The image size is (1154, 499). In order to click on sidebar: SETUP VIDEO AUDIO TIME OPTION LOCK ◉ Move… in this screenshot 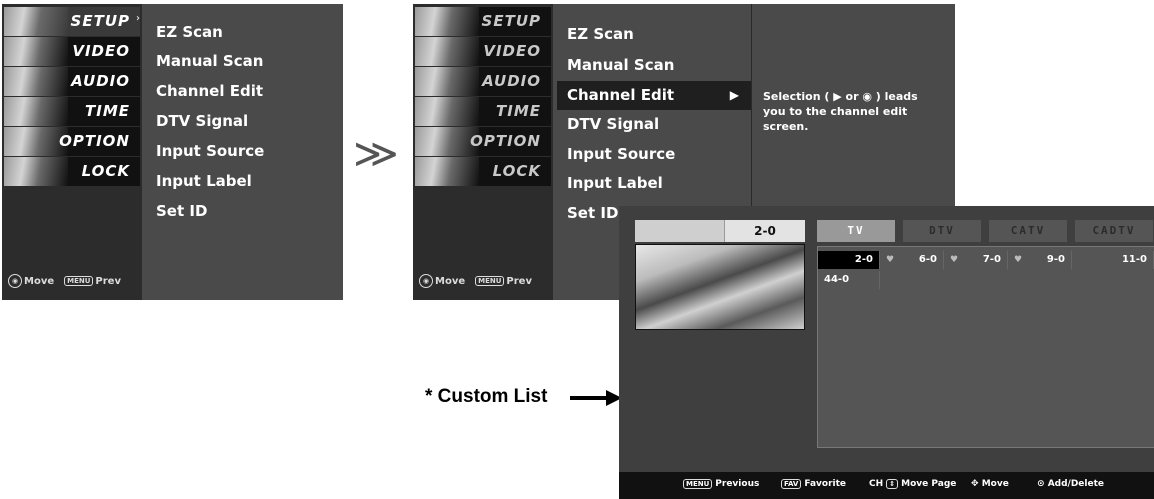, I will do `click(483, 152)`.